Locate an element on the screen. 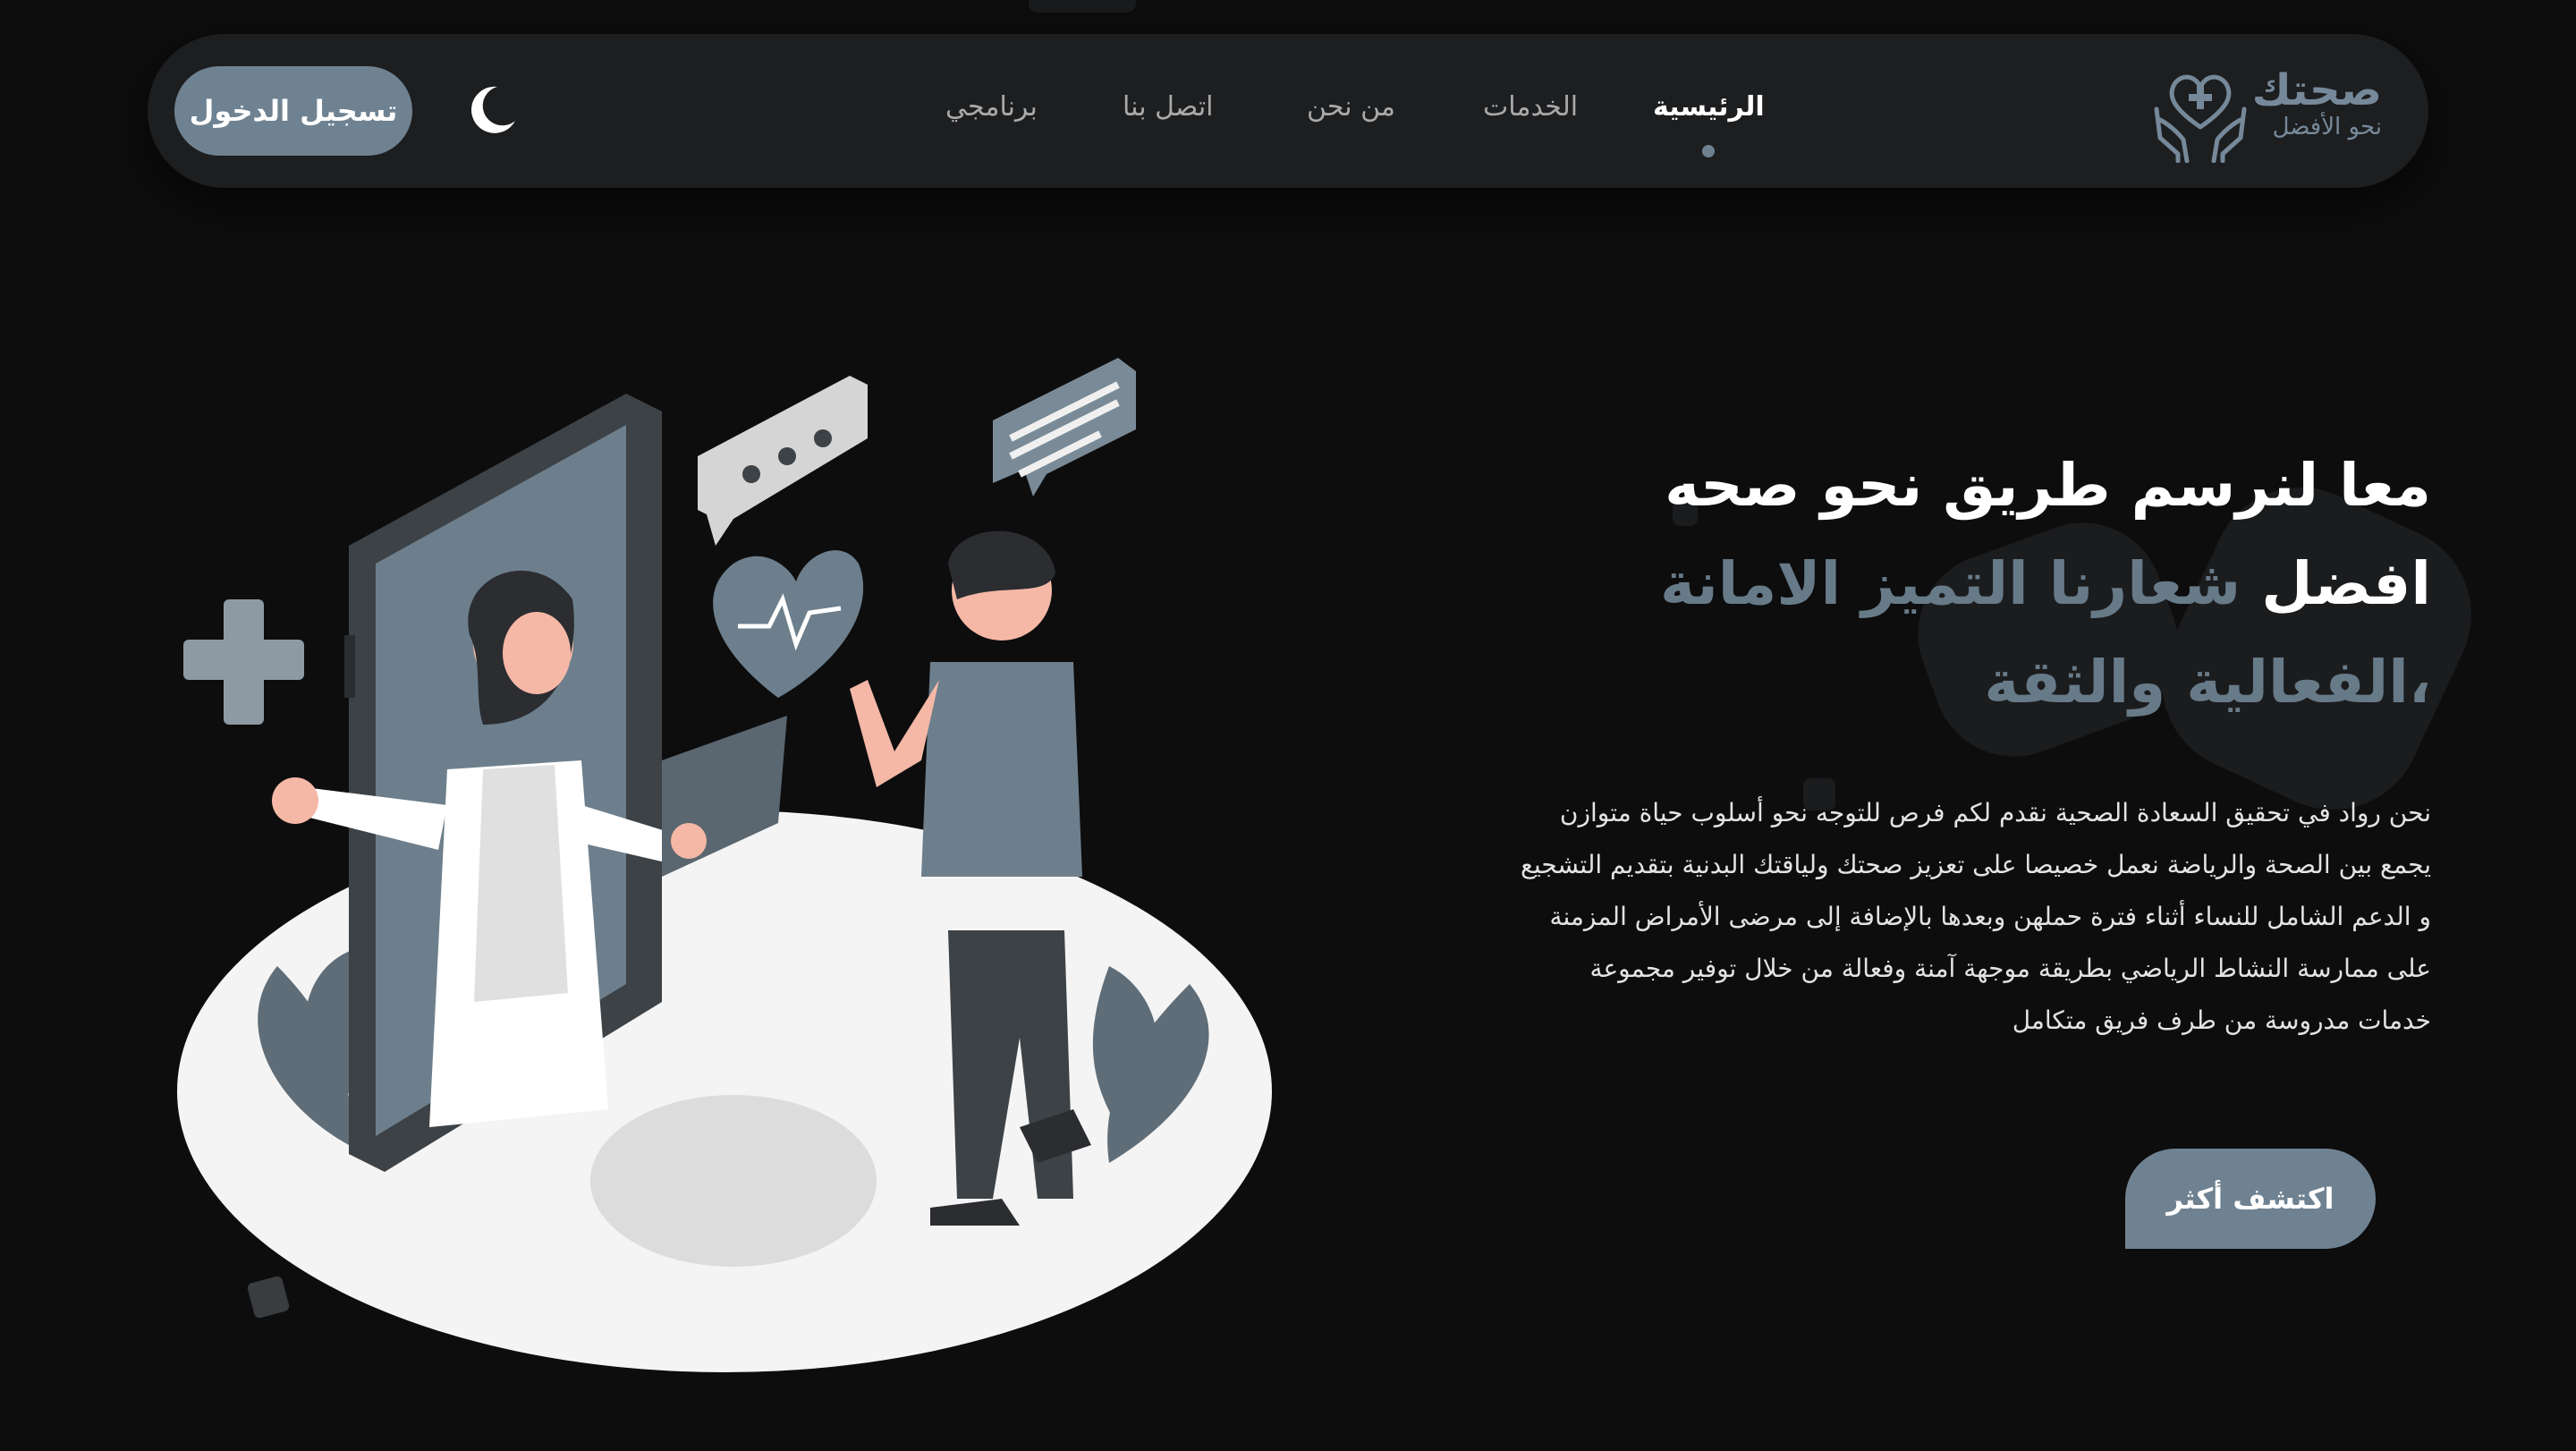 The width and height of the screenshot is (2576, 1451). decor-cube is located at coordinates (268, 1298).